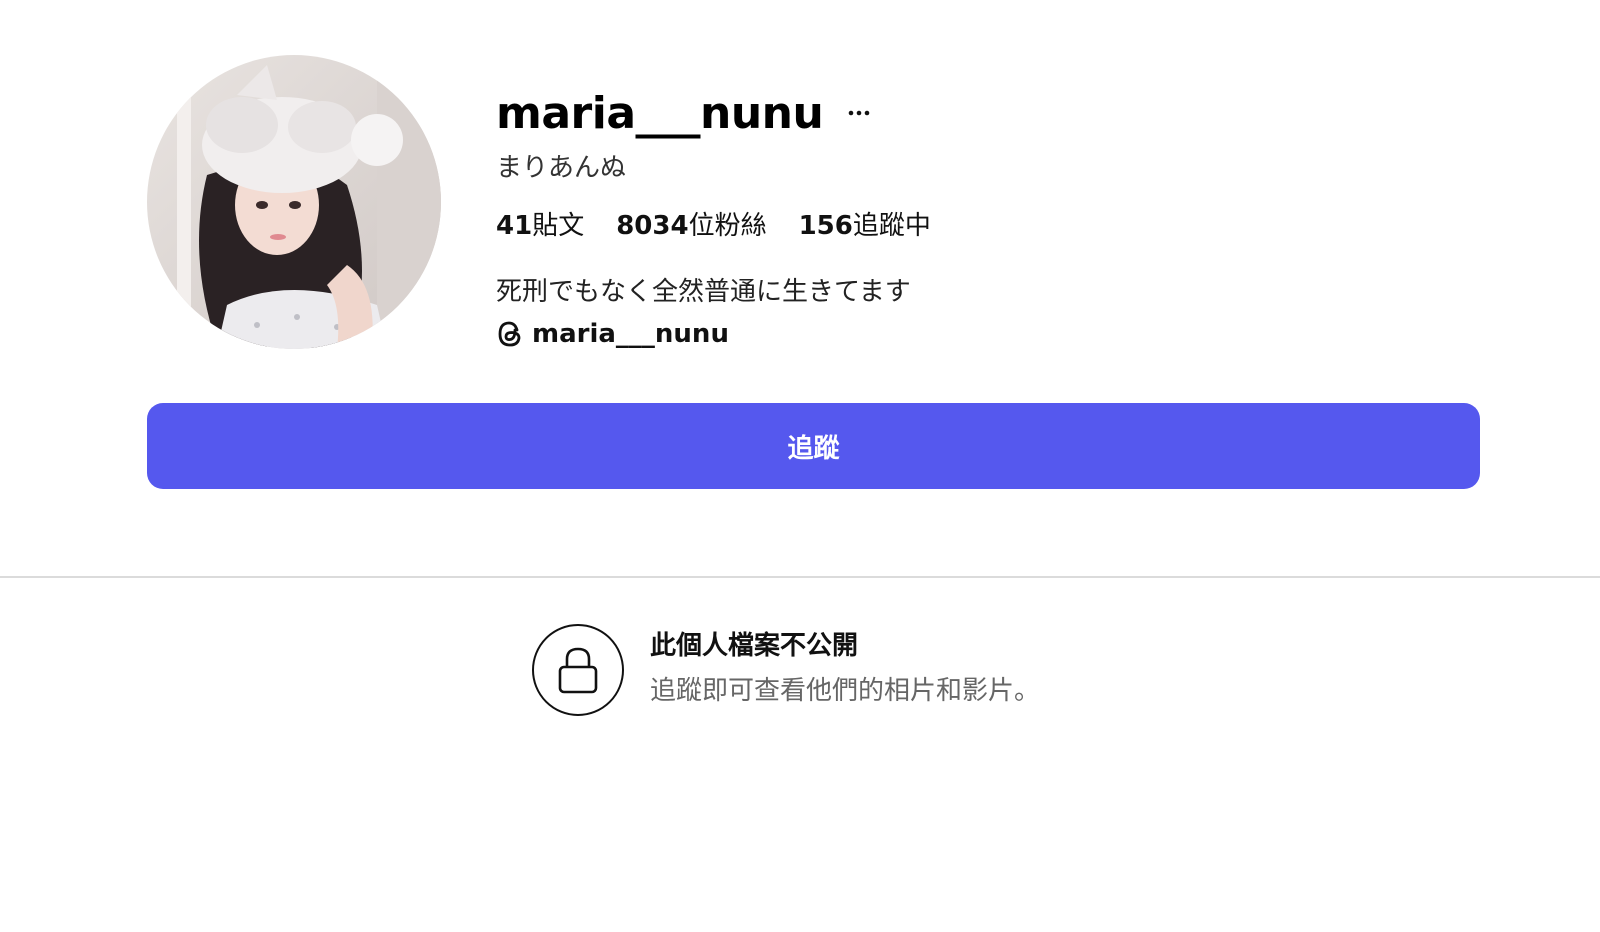  Describe the element at coordinates (509, 334) in the screenshot. I see `threads-icon` at that location.